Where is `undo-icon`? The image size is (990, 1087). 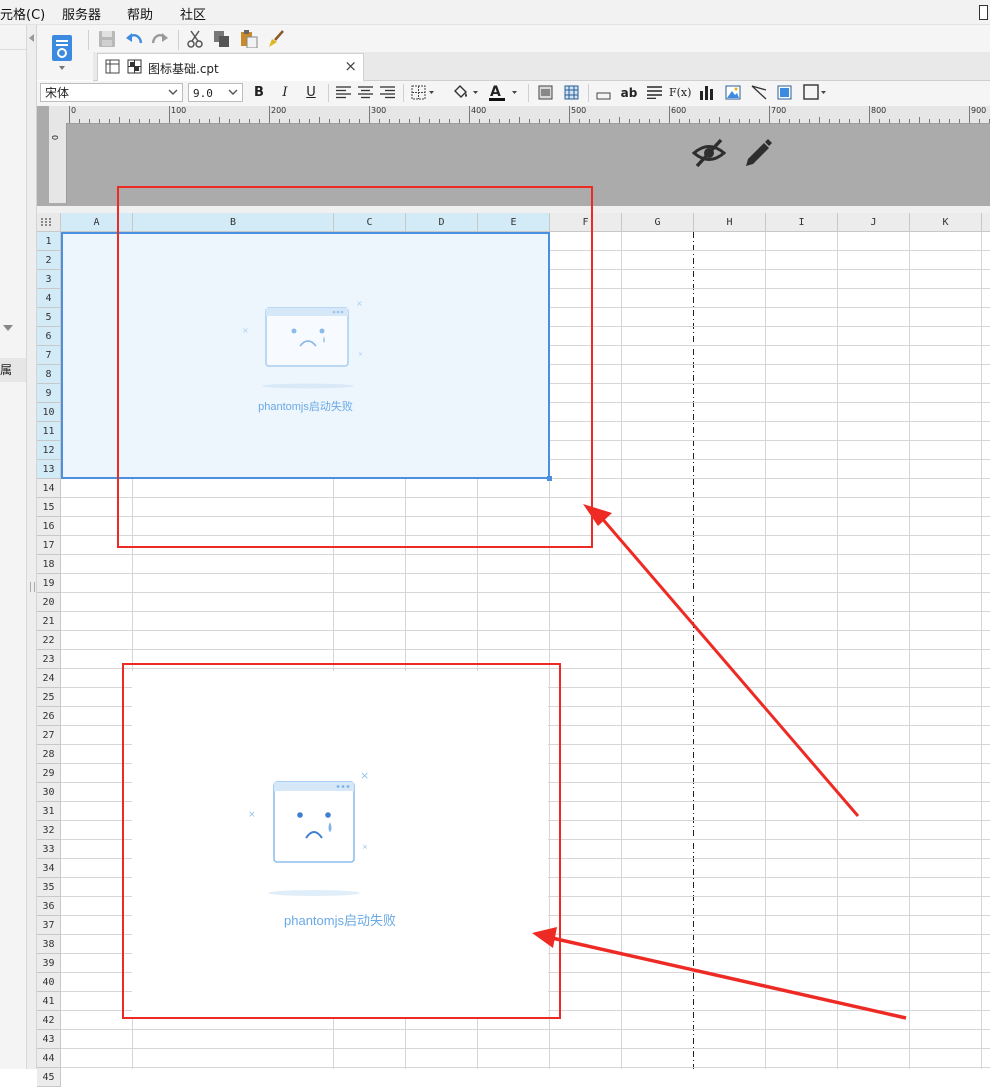 undo-icon is located at coordinates (134, 39).